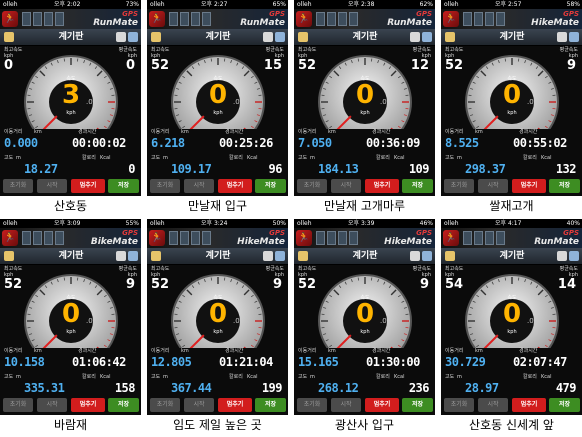  I want to click on calorie-value: 236, so click(419, 388).